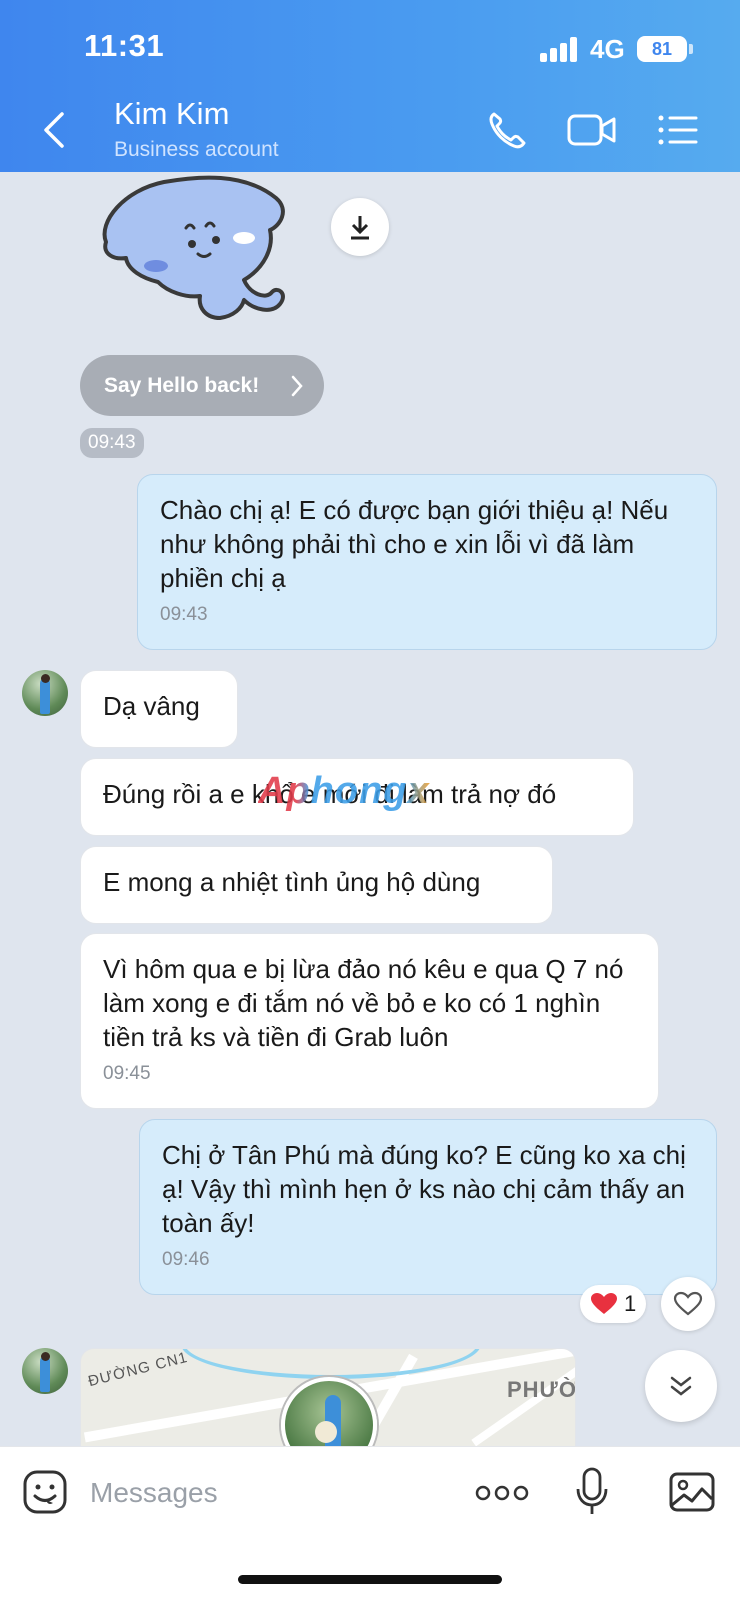  I want to click on message-bubble-incoming: E mong a nhiệt tình ủng hộ dùng, so click(316, 885).